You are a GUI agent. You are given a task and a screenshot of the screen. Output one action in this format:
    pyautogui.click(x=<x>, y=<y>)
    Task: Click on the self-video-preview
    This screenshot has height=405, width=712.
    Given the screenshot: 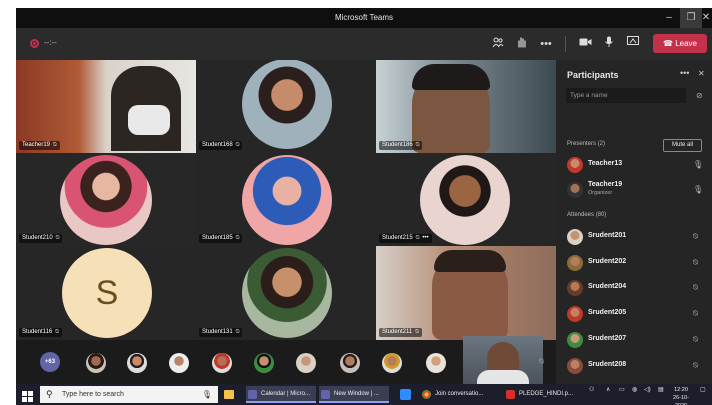 What is the action you would take?
    pyautogui.click(x=503, y=360)
    